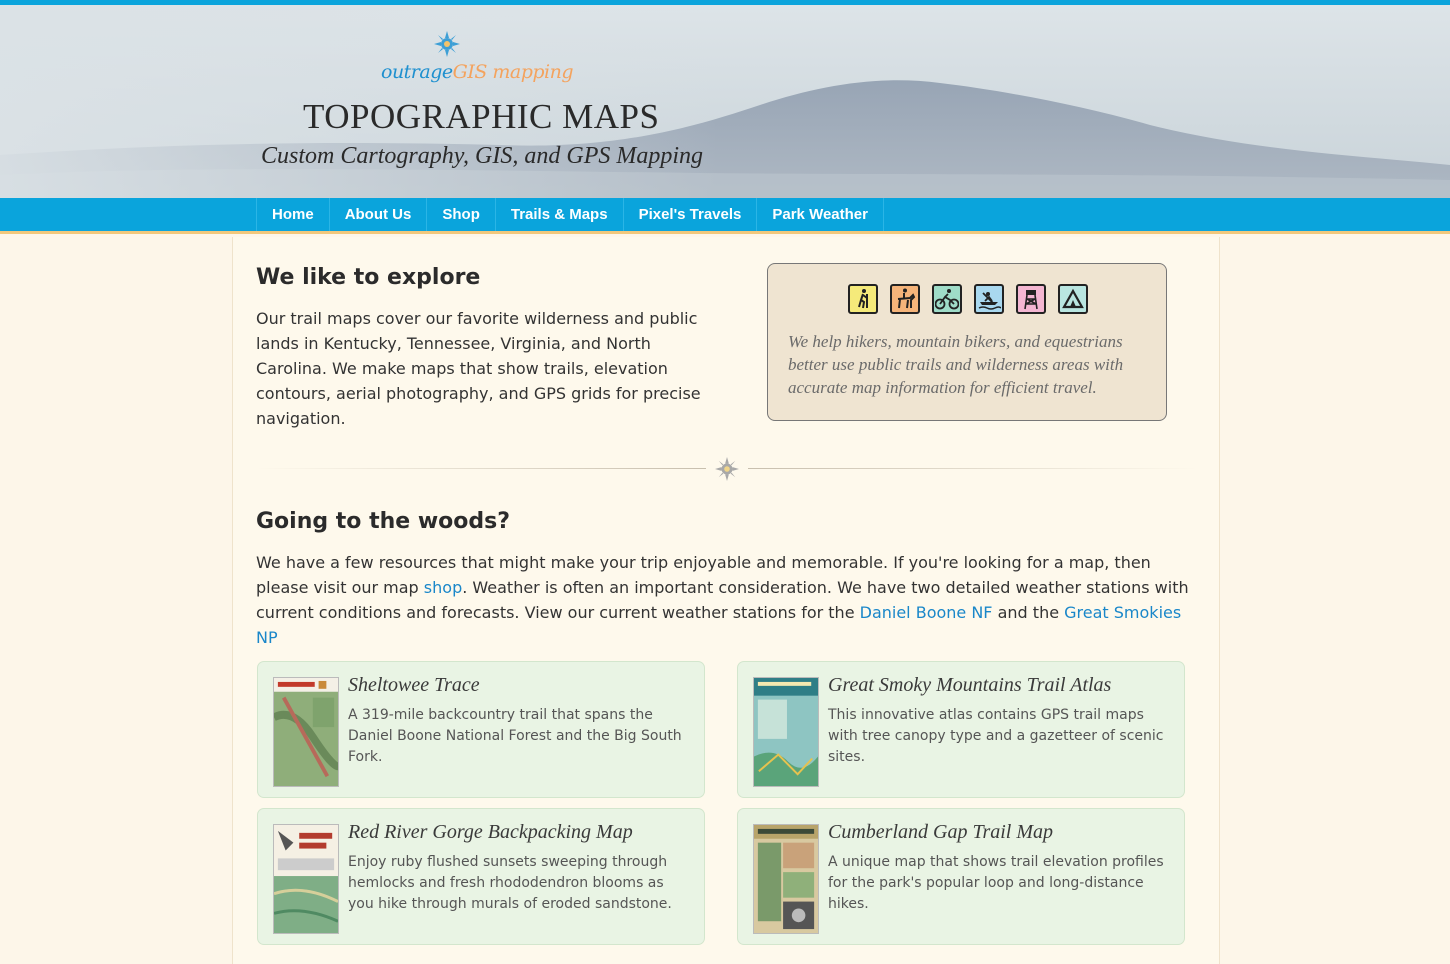 The width and height of the screenshot is (1450, 964). What do you see at coordinates (513, 72) in the screenshot?
I see `logo-text-gis: GIS mapping` at bounding box center [513, 72].